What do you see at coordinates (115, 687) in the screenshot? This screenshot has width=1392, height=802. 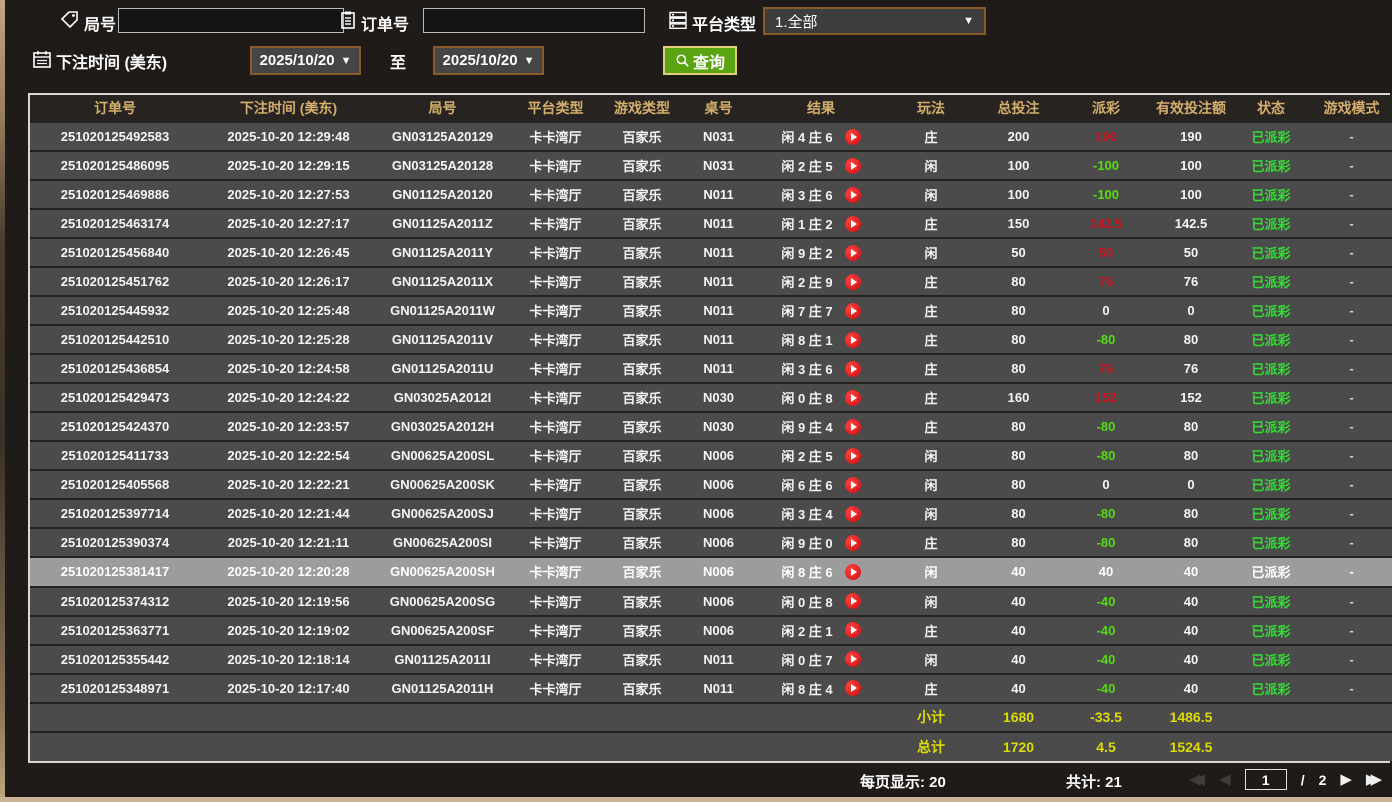 I see `table-cell: 251020125348971` at bounding box center [115, 687].